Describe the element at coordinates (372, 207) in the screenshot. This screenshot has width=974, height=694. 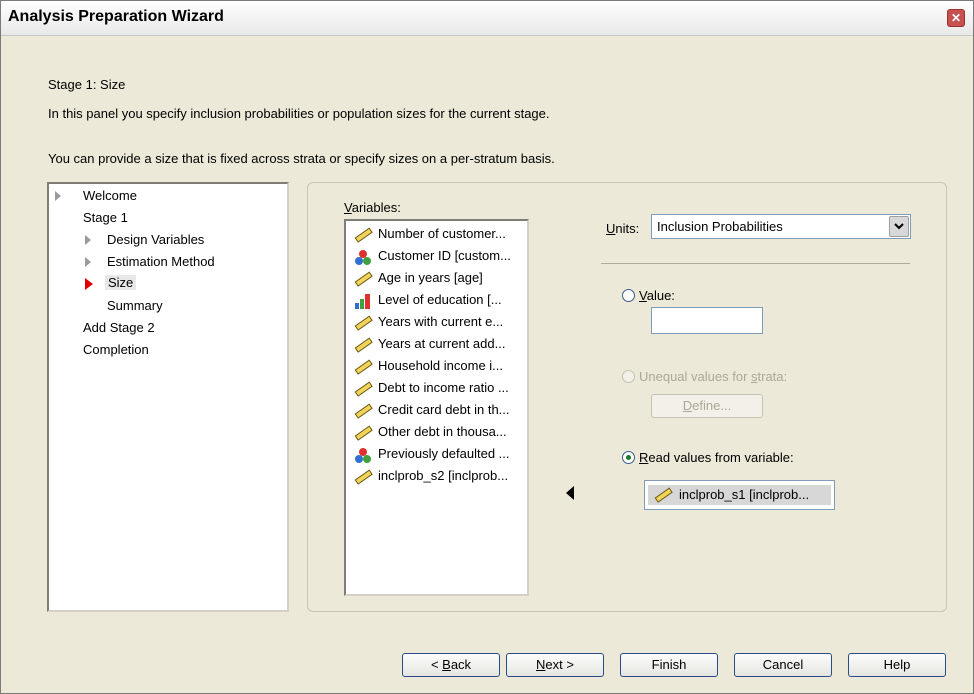
I see `variables-label: Variables:` at that location.